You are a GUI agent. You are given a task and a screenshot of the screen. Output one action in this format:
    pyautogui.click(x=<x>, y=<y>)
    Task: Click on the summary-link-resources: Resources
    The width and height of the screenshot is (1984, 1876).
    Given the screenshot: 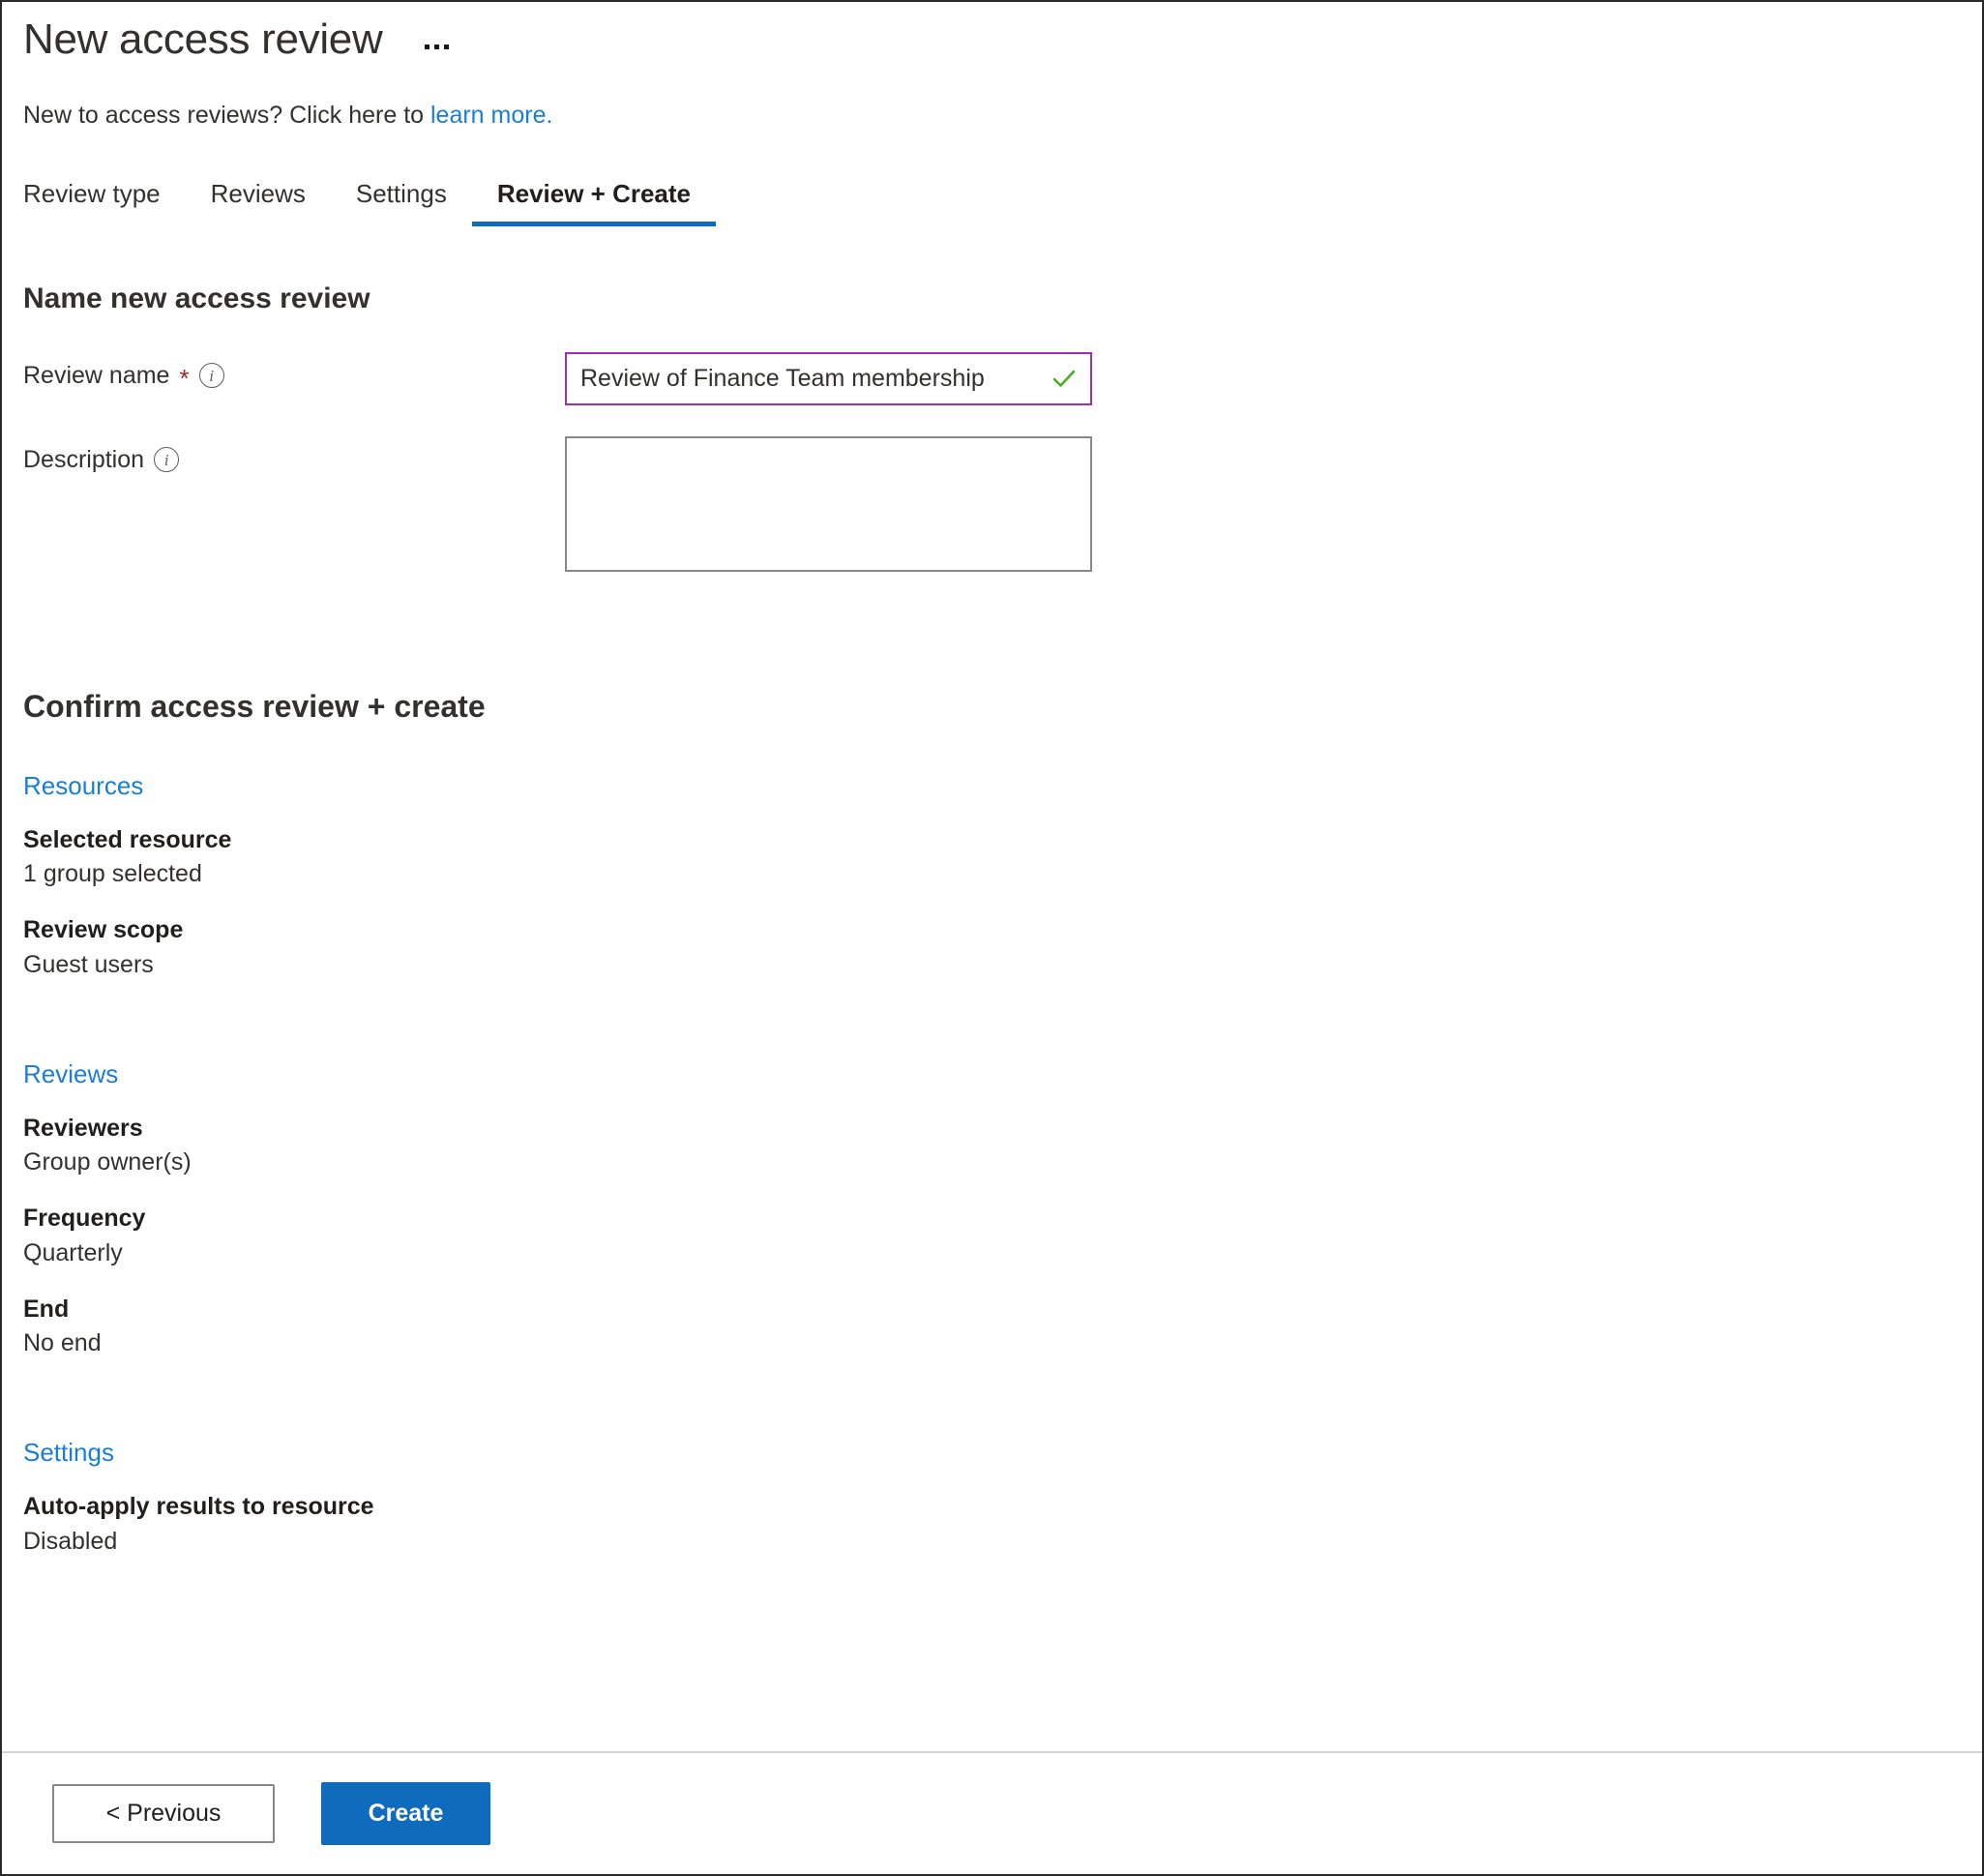 What is the action you would take?
    pyautogui.click(x=83, y=786)
    